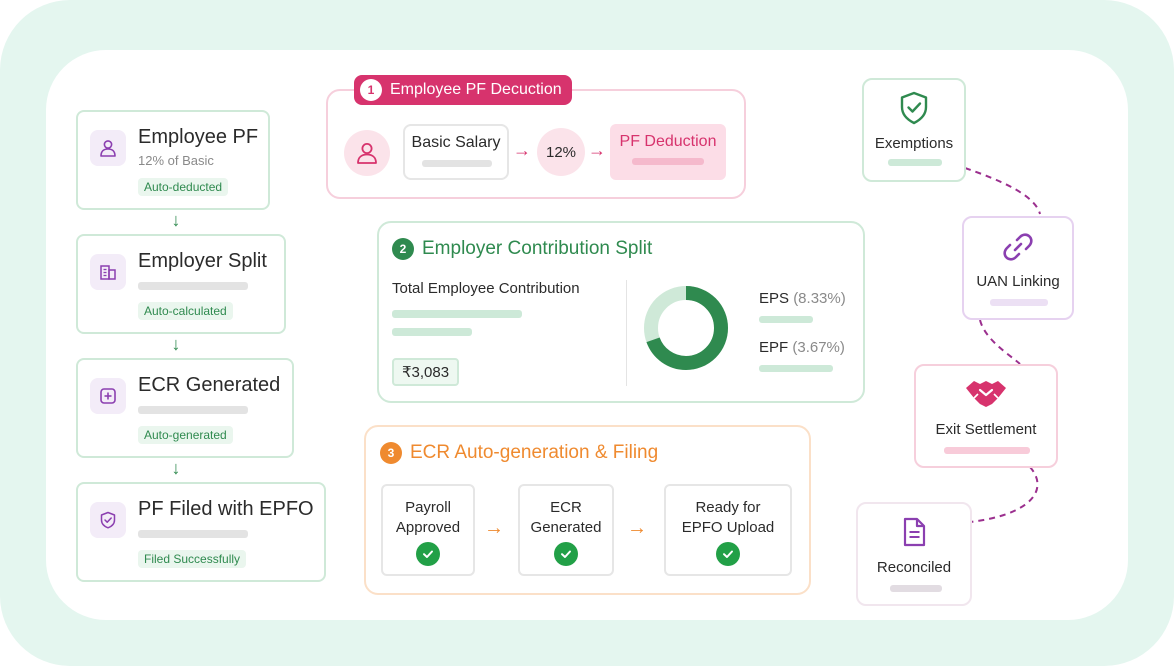 The width and height of the screenshot is (1174, 666). Describe the element at coordinates (986, 429) in the screenshot. I see `node-label: Exit Settlement` at that location.